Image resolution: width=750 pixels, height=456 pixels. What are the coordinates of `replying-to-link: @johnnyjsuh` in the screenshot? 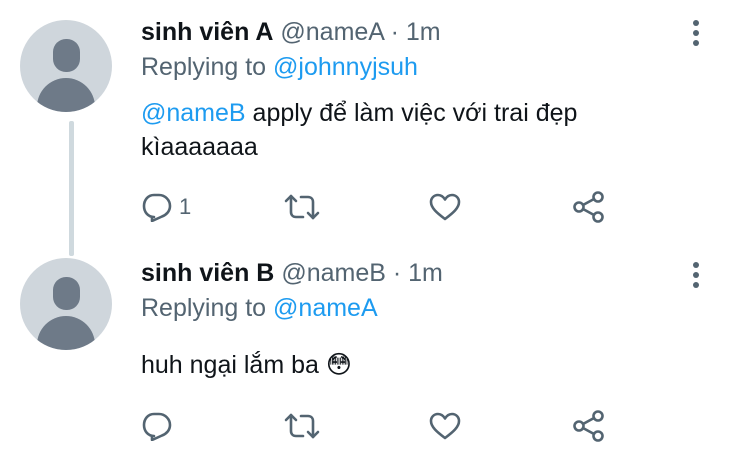 It's located at (345, 67).